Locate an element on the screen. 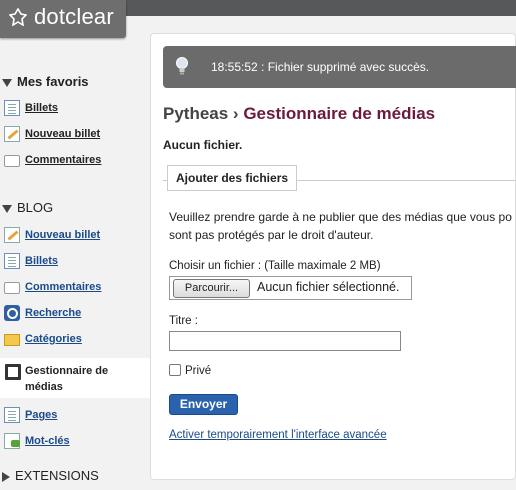 Image resolution: width=516 pixels, height=490 pixels. success-notice: 18:55:52 : Fichier supprimé avec succès. is located at coordinates (339, 67).